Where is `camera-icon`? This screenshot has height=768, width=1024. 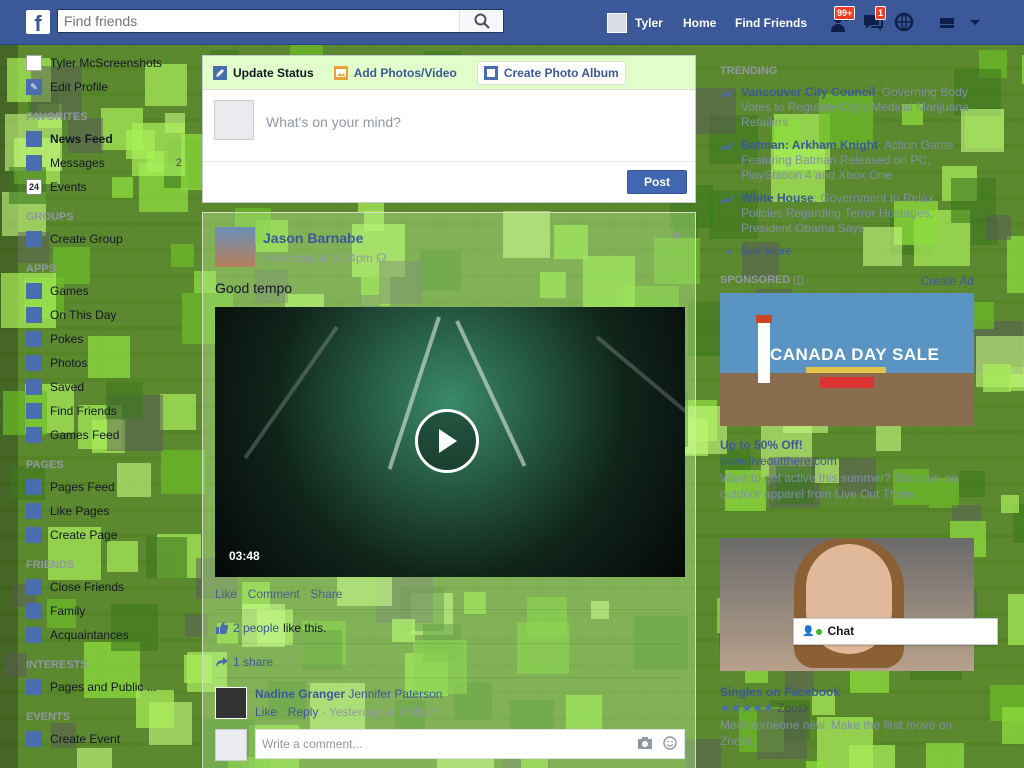
camera-icon is located at coordinates (645, 743).